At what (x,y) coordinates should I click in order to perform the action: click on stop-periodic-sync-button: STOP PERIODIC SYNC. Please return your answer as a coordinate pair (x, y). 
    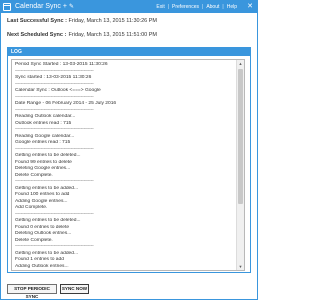
    Looking at the image, I should click on (32, 291).